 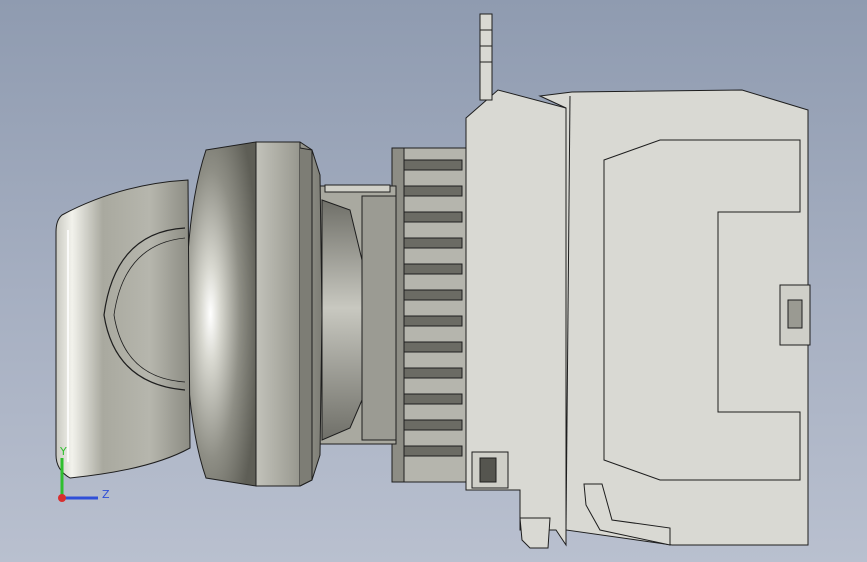 I want to click on selector-knob, so click(x=123, y=329).